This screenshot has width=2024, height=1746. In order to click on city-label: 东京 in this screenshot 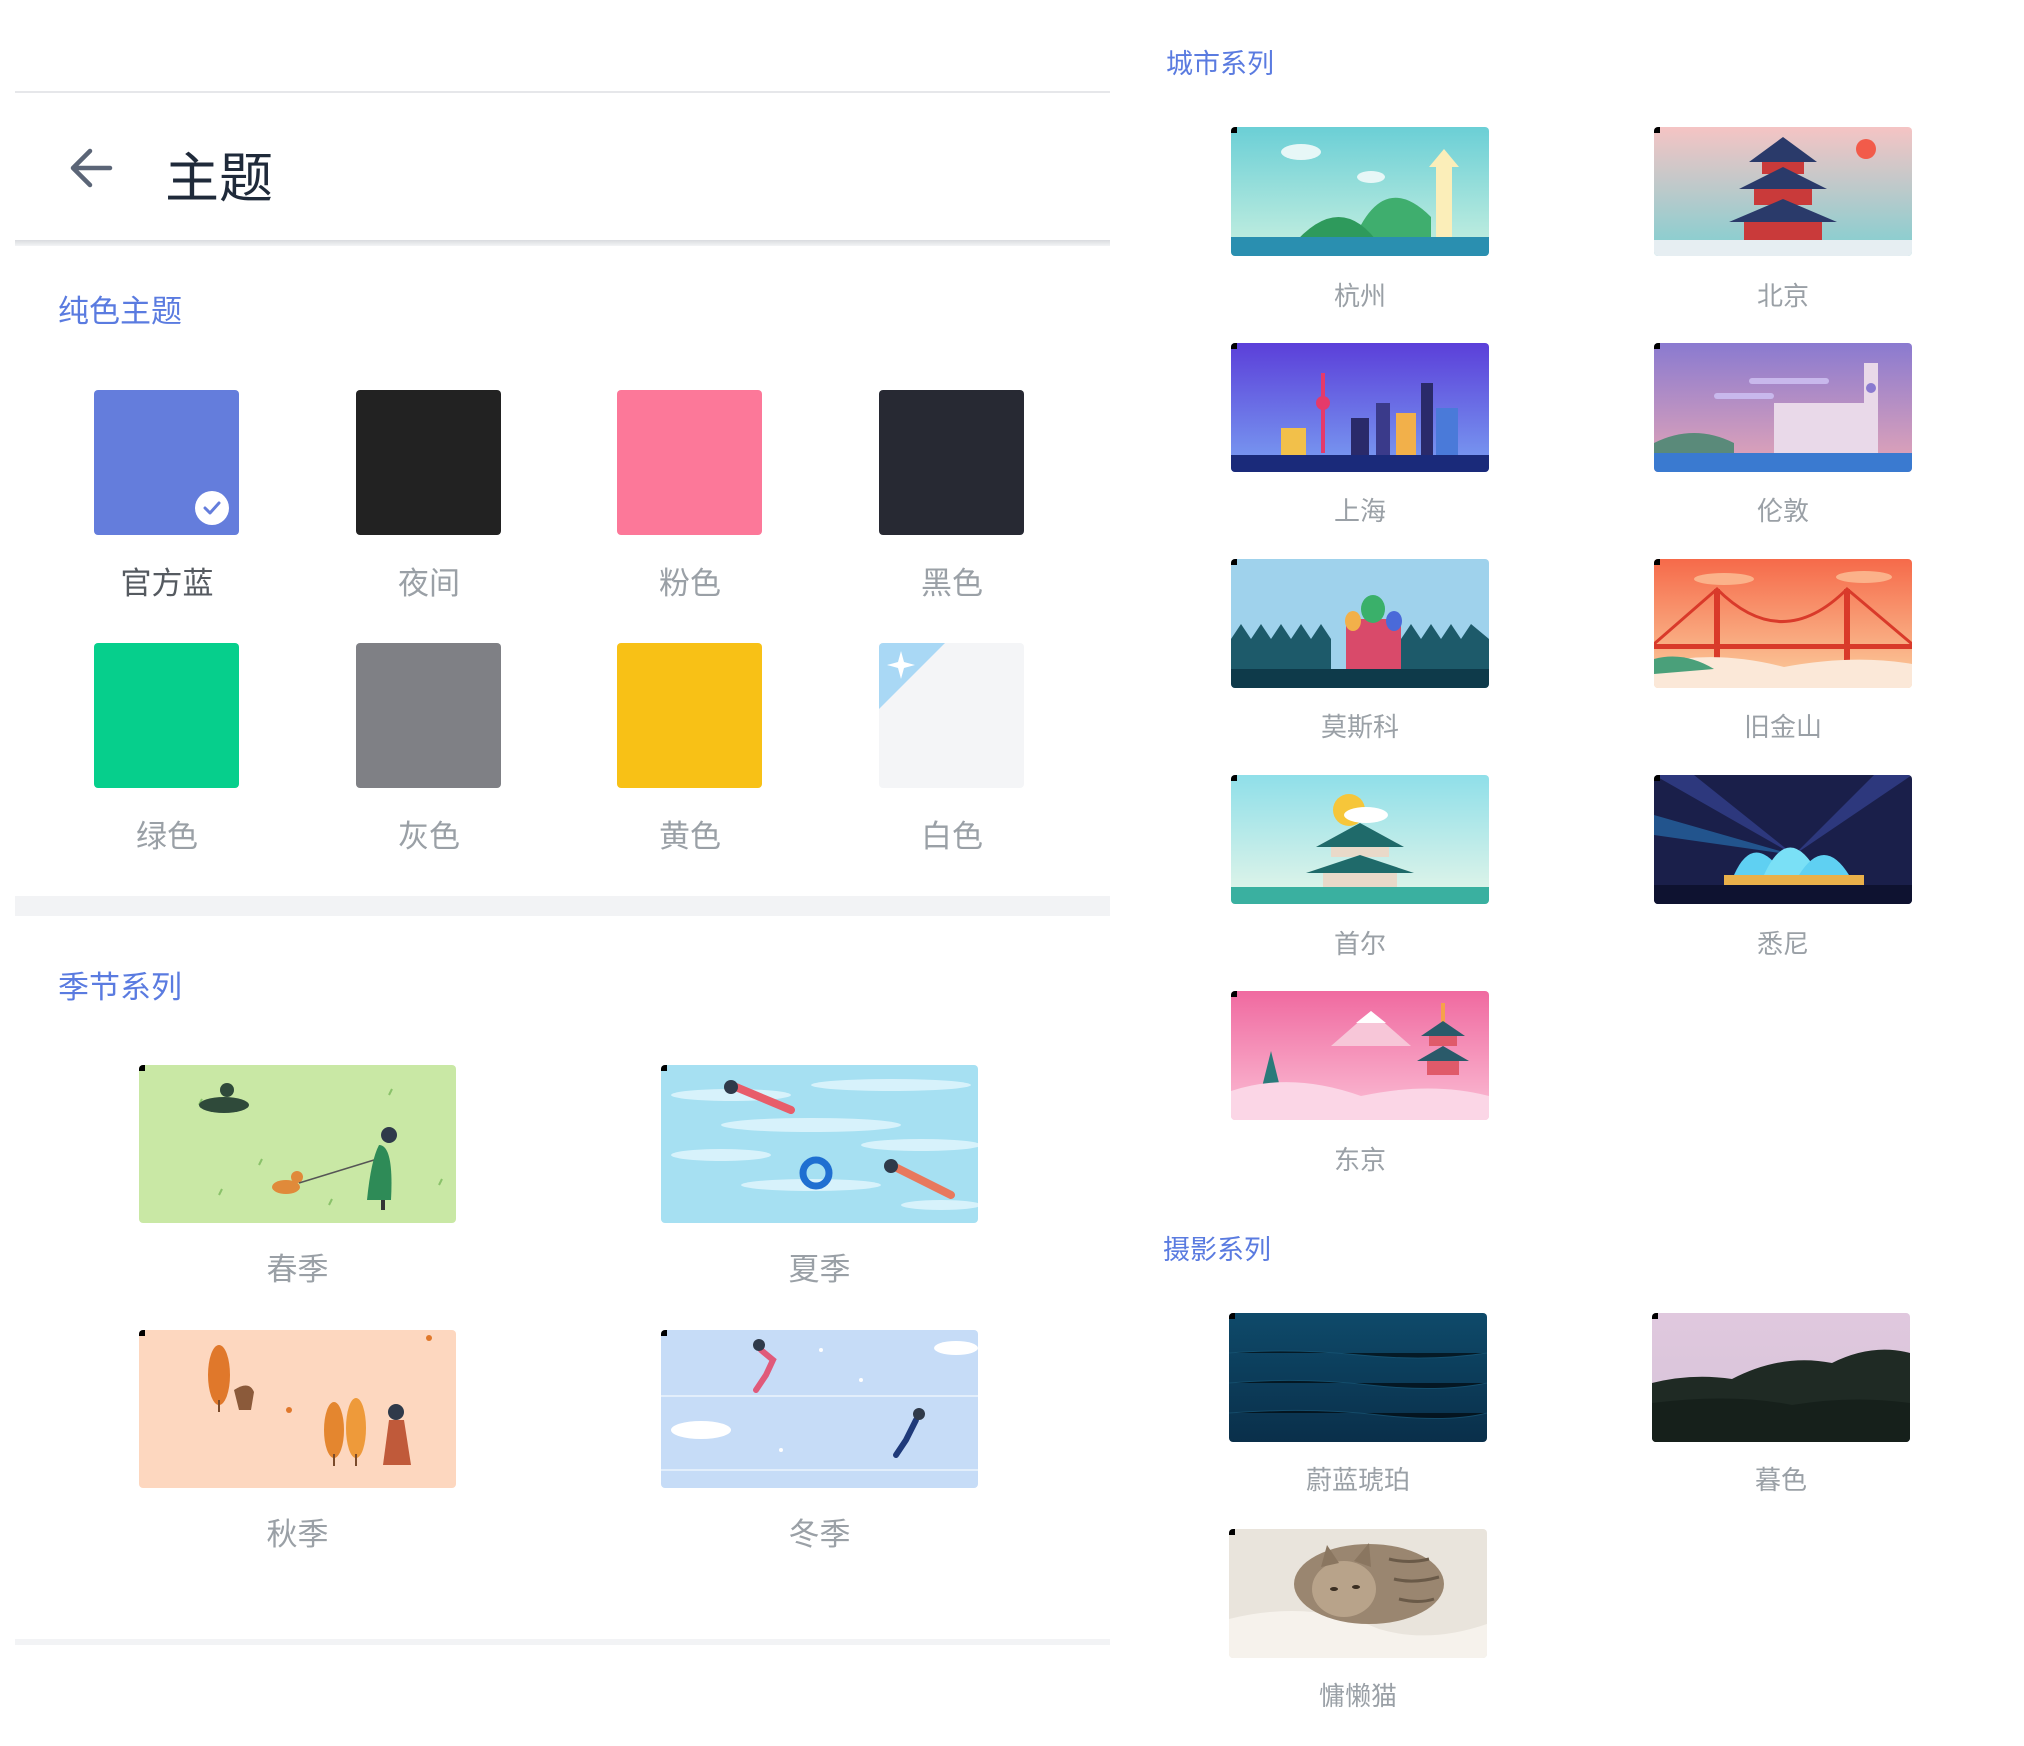, I will do `click(1359, 1161)`.